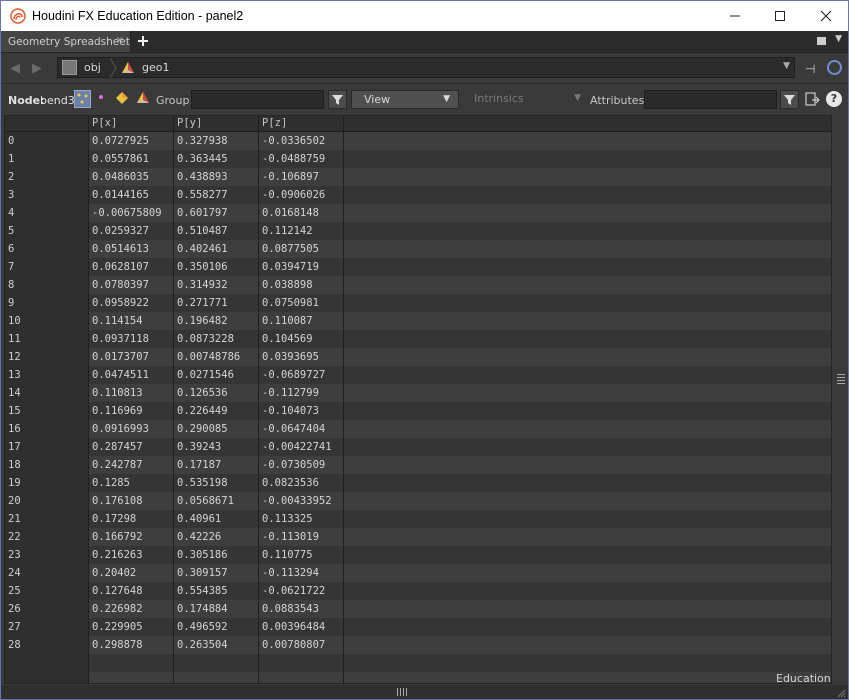 The image size is (849, 700). What do you see at coordinates (47, 393) in the screenshot?
I see `row-index-cell: 14` at bounding box center [47, 393].